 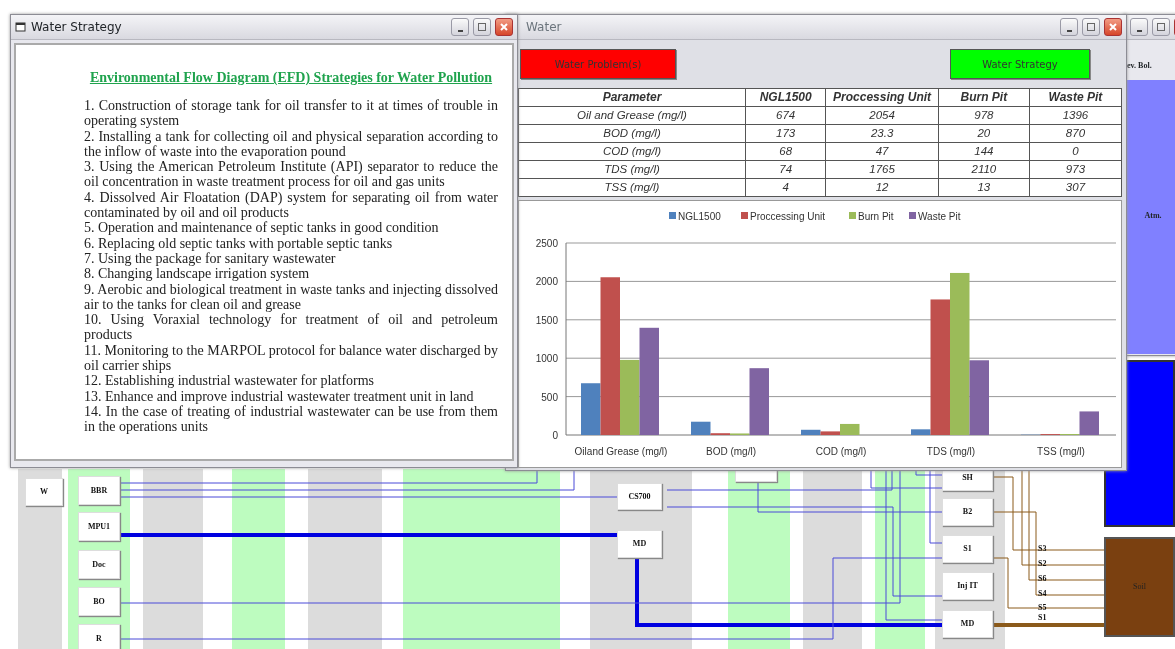 What do you see at coordinates (788, 216) in the screenshot?
I see `legend-label: Proccessing Unit` at bounding box center [788, 216].